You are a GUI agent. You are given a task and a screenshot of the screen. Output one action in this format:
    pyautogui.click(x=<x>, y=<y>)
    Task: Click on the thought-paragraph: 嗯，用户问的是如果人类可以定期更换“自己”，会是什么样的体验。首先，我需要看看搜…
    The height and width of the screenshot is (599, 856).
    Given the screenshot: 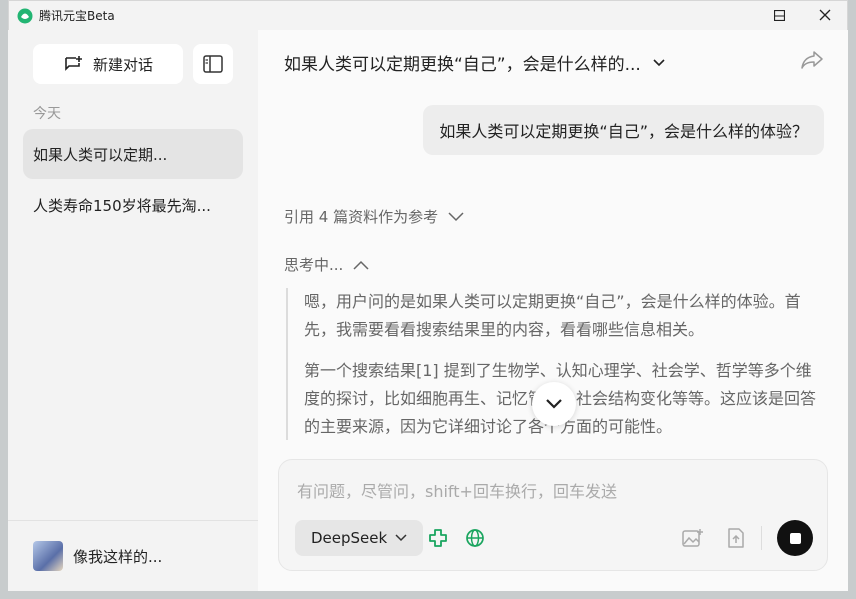 What is the action you would take?
    pyautogui.click(x=552, y=315)
    